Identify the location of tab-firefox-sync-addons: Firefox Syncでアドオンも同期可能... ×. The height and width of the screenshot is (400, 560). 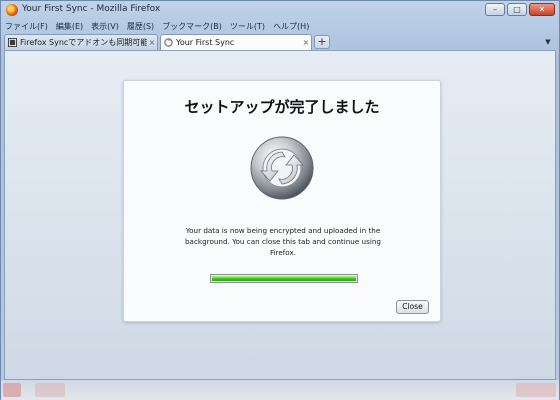
(81, 42).